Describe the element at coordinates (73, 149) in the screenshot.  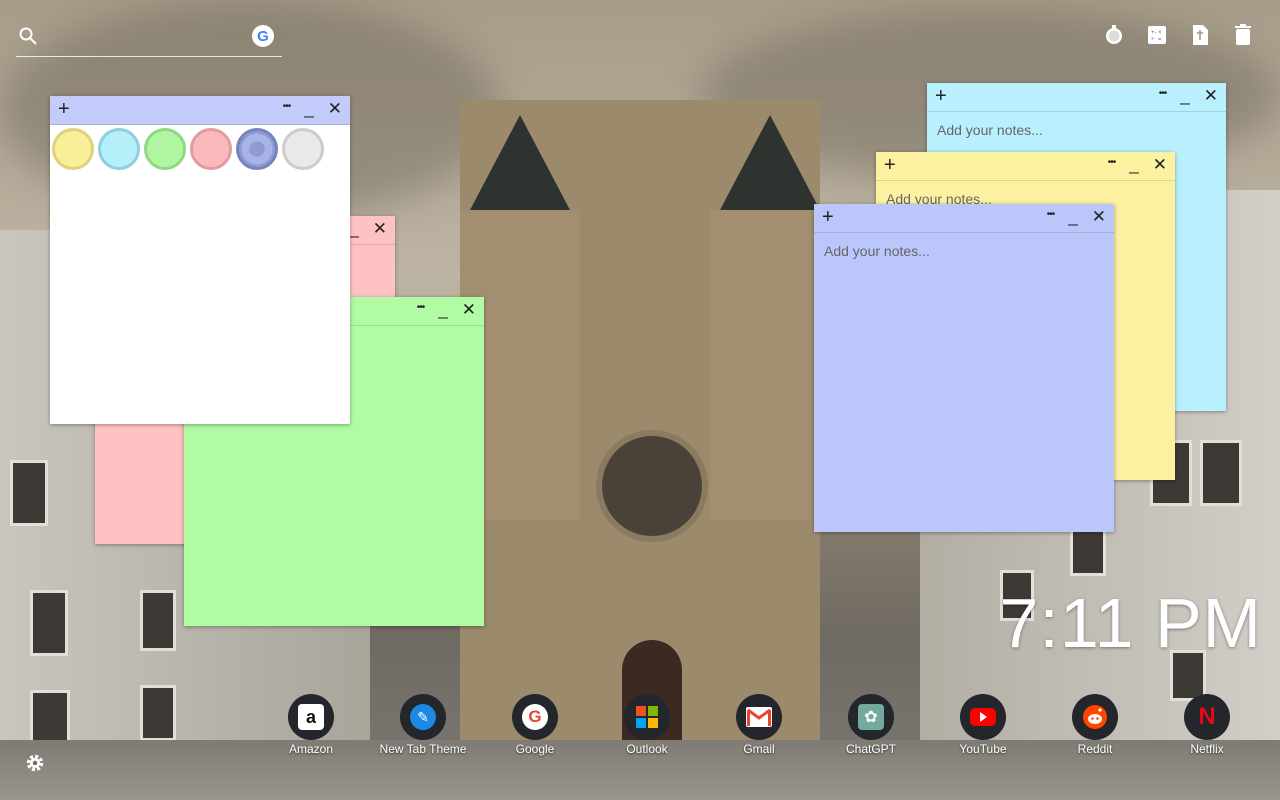
I see `color-swatch-yellow` at that location.